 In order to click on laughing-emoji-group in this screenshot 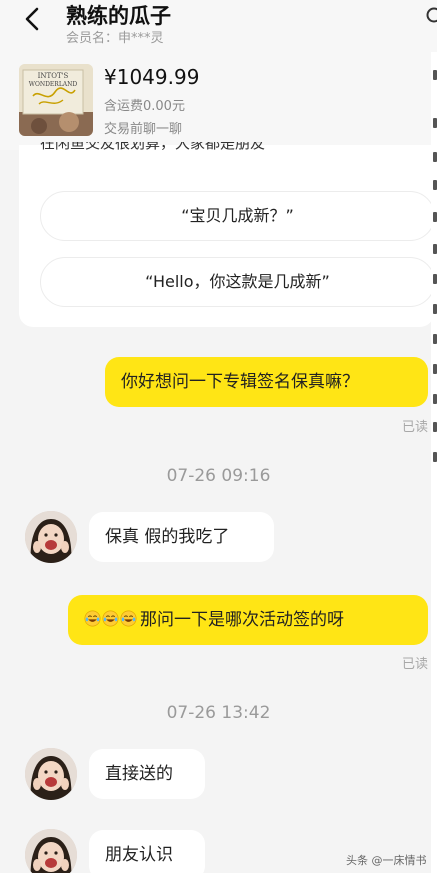, I will do `click(111, 620)`.